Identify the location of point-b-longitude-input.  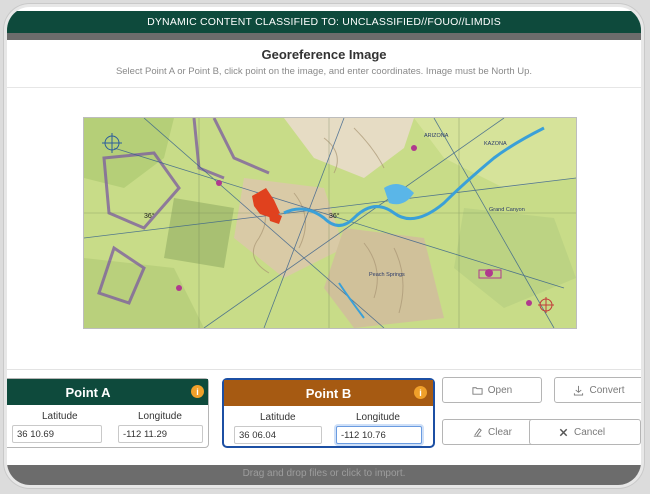
(379, 435).